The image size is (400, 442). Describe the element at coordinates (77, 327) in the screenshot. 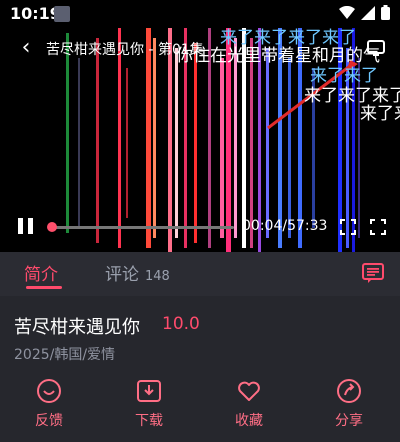

I see `show-title: 苦尽柑来遇见你` at that location.